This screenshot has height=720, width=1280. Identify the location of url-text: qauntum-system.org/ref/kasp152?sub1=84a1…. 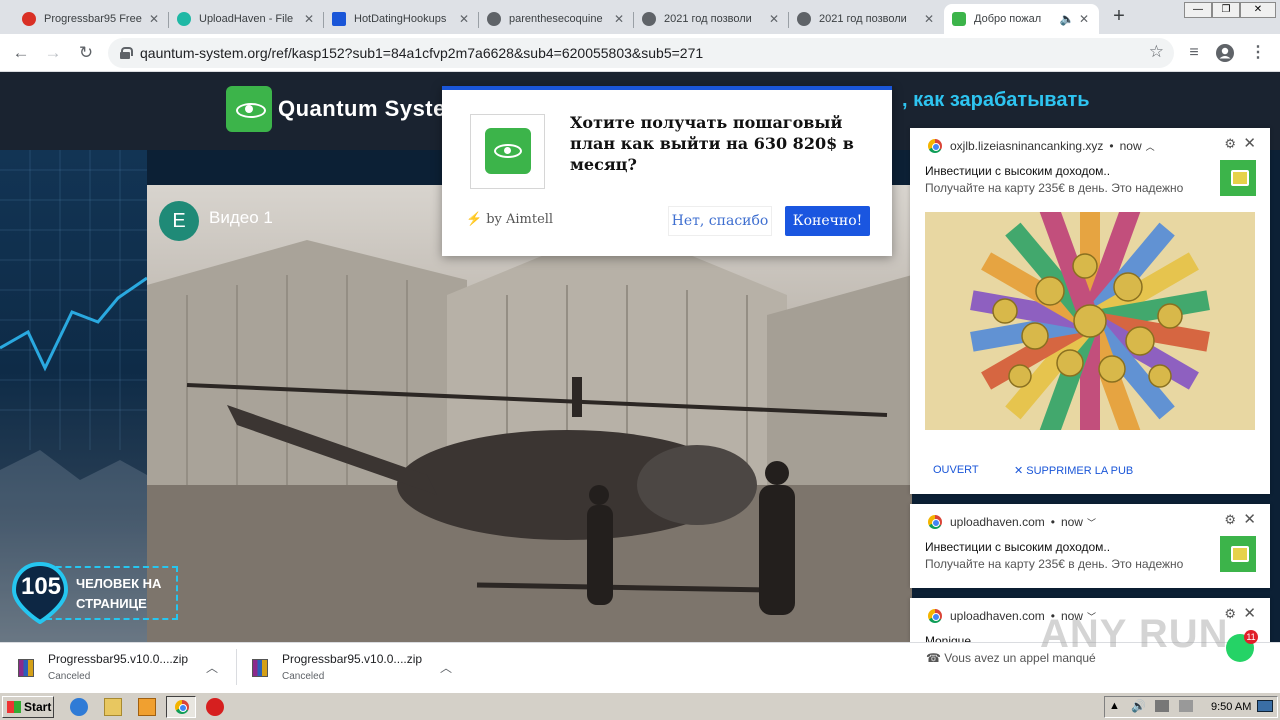
(421, 53).